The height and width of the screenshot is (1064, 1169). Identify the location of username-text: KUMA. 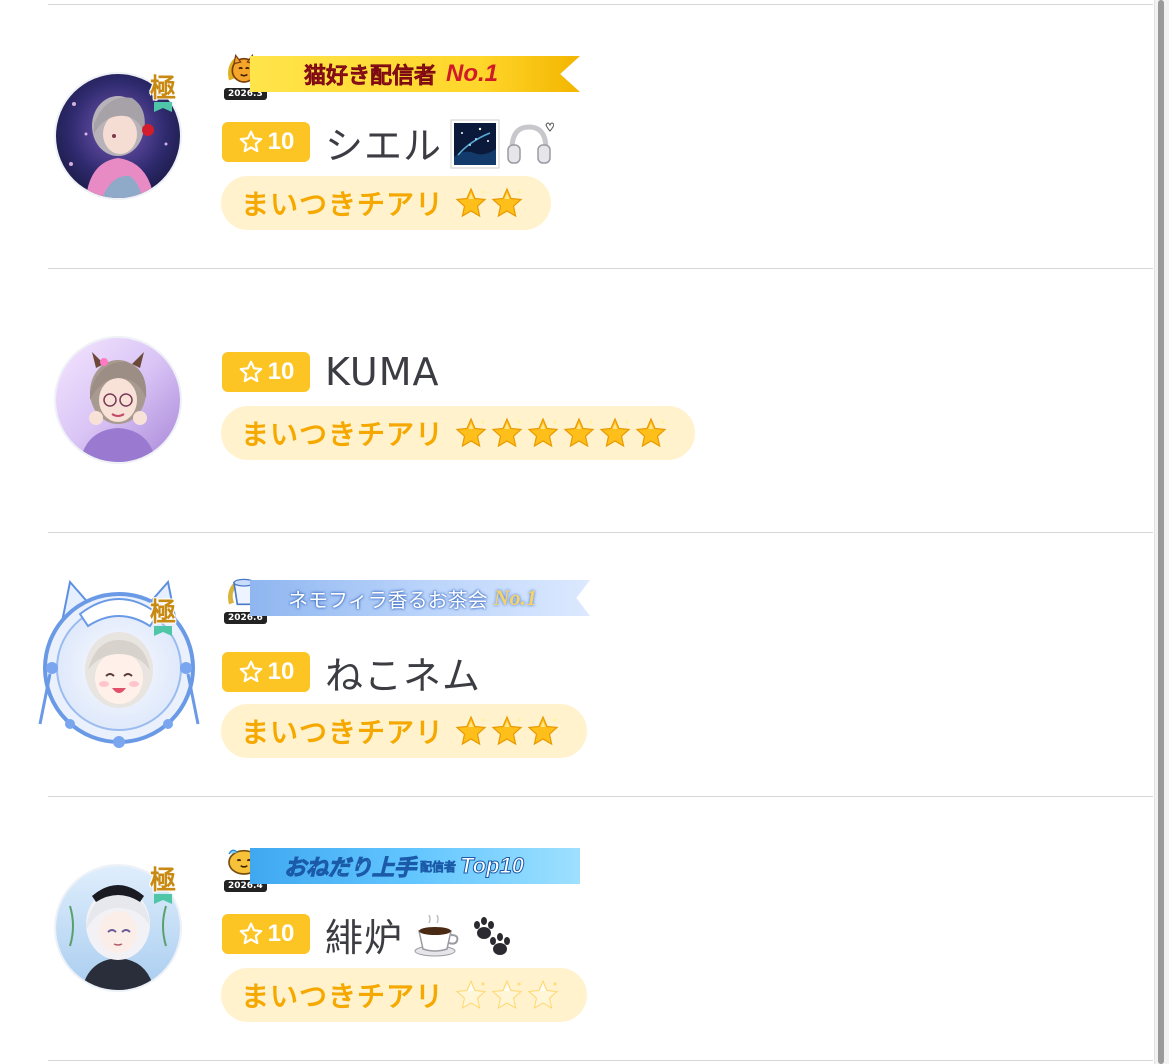
(382, 372).